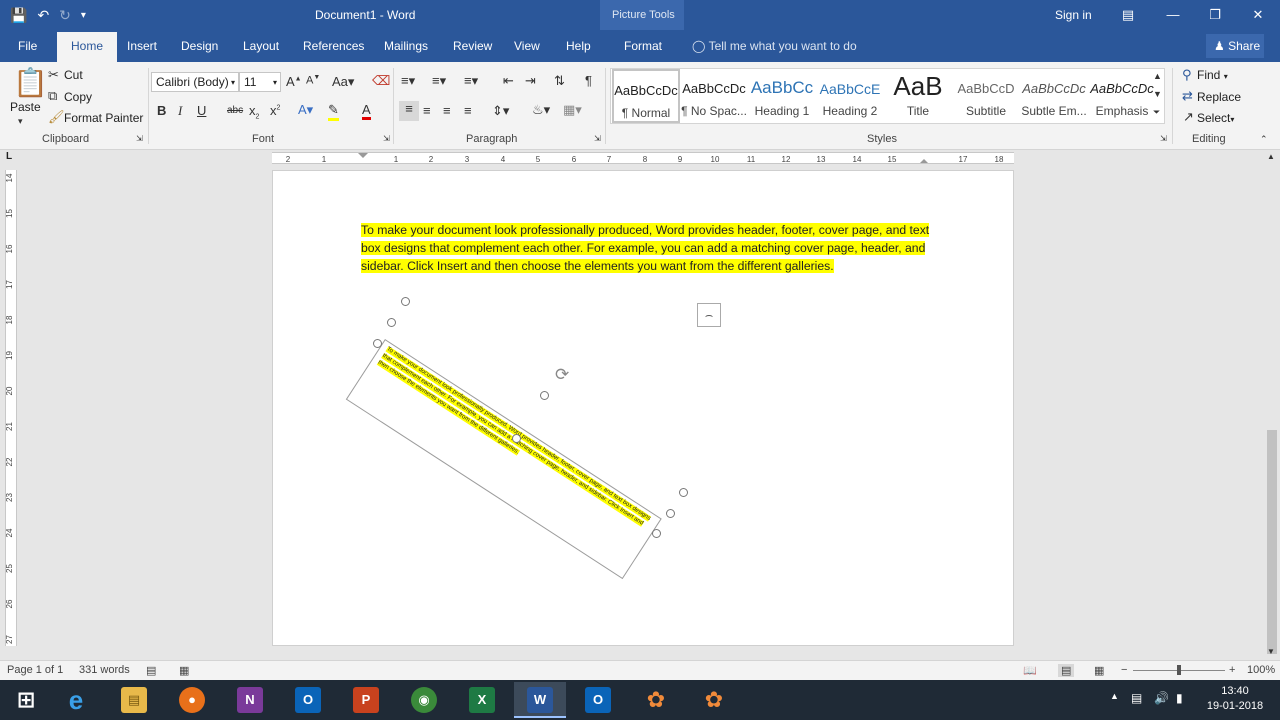 Image resolution: width=1280 pixels, height=720 pixels. What do you see at coordinates (313, 80) in the screenshot?
I see `shrink-font-icon: A▼` at bounding box center [313, 80].